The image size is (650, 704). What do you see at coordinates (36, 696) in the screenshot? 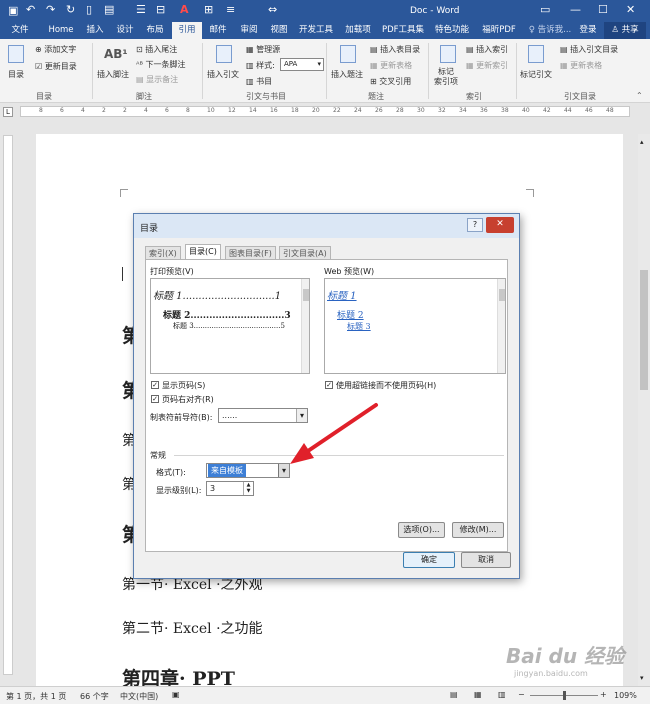
I see `page-count: 第 1 页，共 1 页` at bounding box center [36, 696].